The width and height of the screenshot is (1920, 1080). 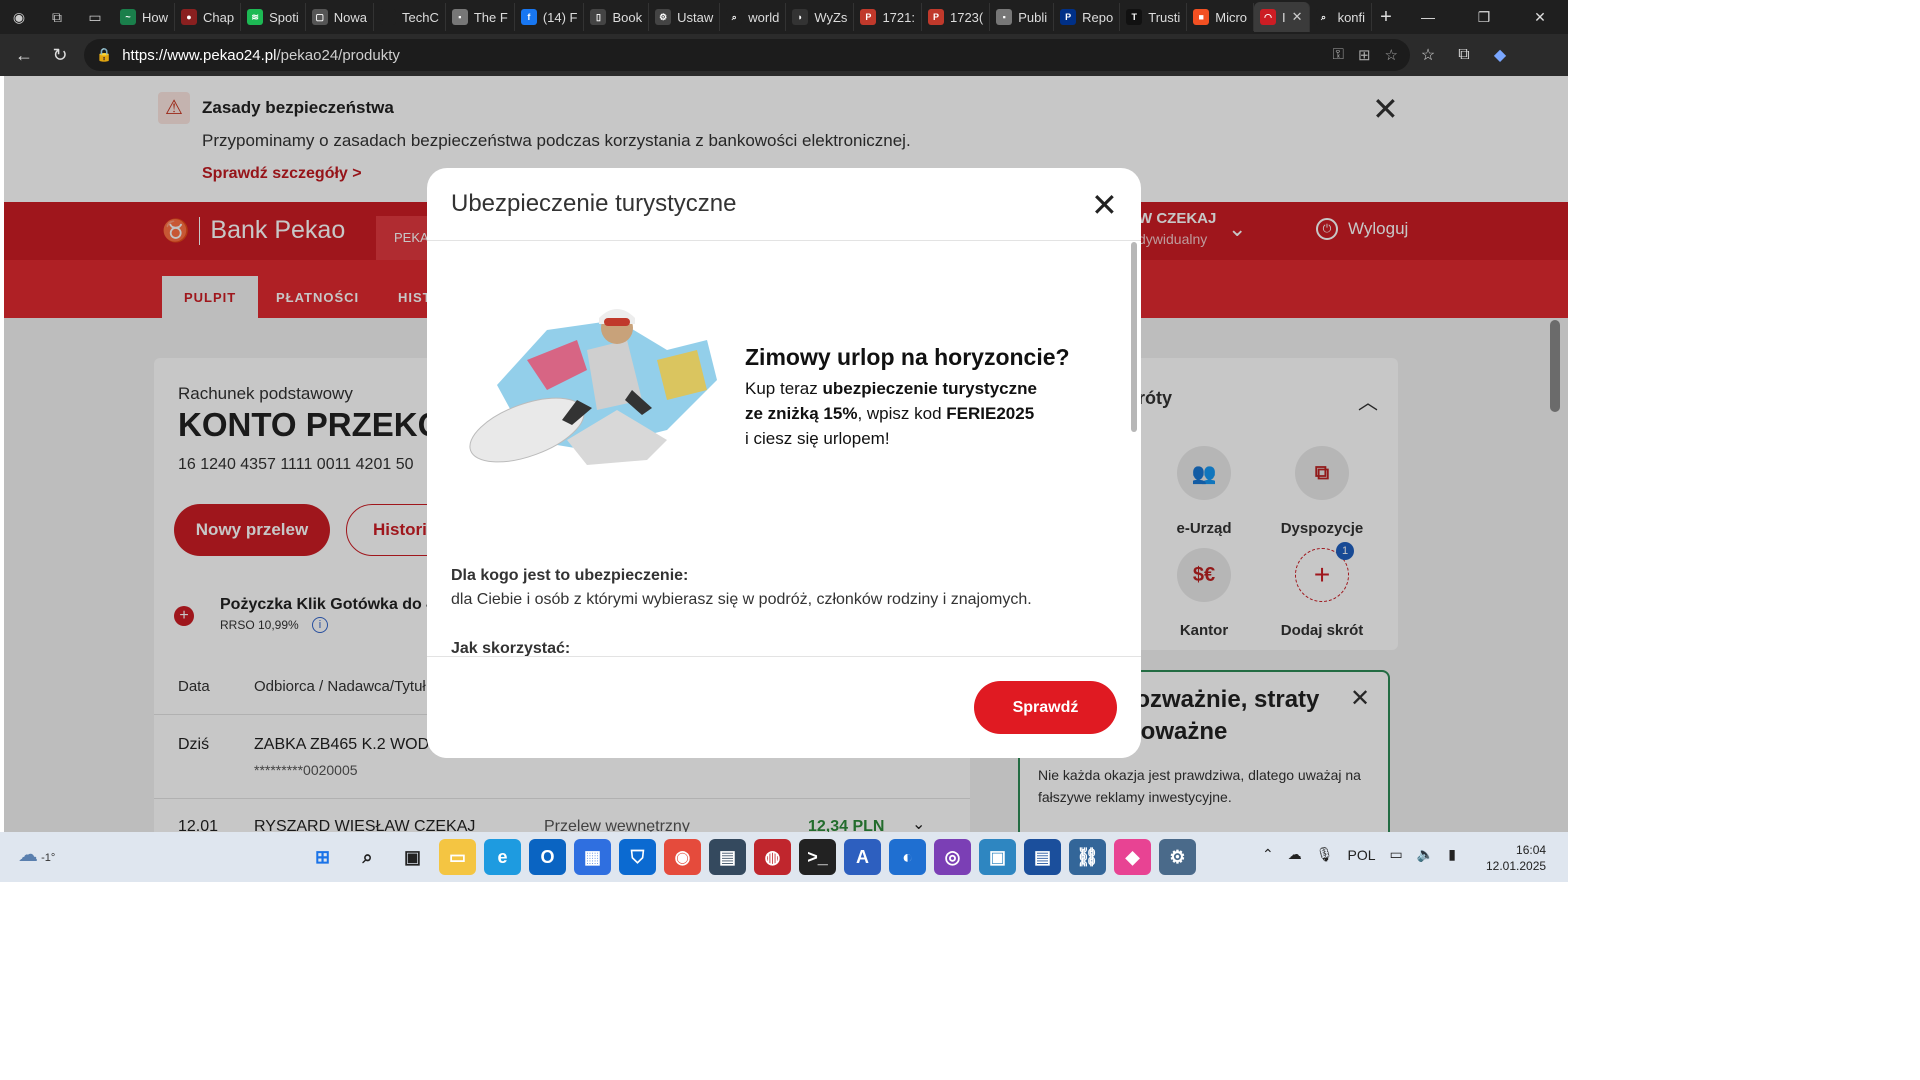 What do you see at coordinates (95, 17) in the screenshot?
I see `tab-actions-icon: ▭` at bounding box center [95, 17].